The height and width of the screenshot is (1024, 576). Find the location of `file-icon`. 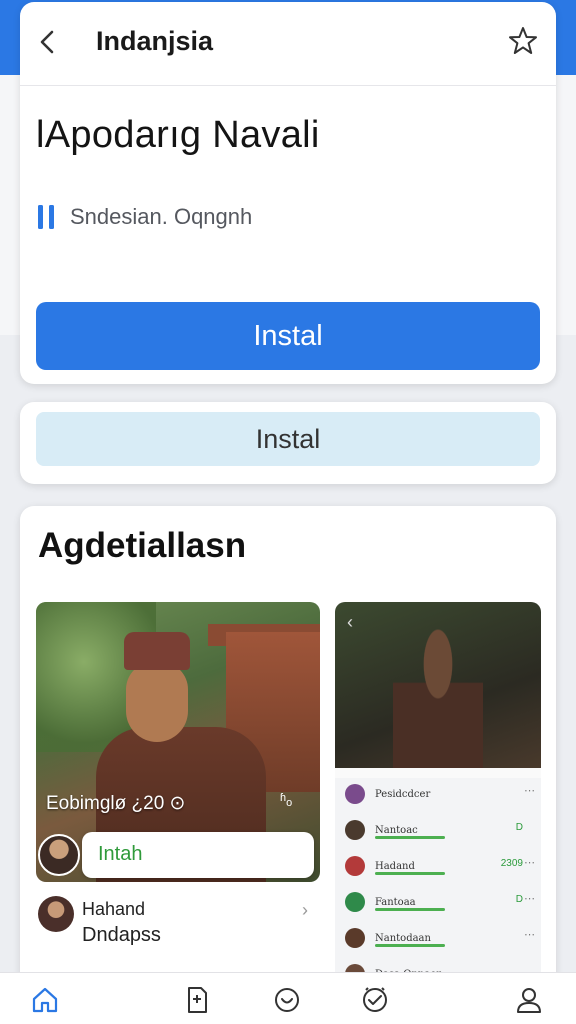

file-icon is located at coordinates (197, 1000).